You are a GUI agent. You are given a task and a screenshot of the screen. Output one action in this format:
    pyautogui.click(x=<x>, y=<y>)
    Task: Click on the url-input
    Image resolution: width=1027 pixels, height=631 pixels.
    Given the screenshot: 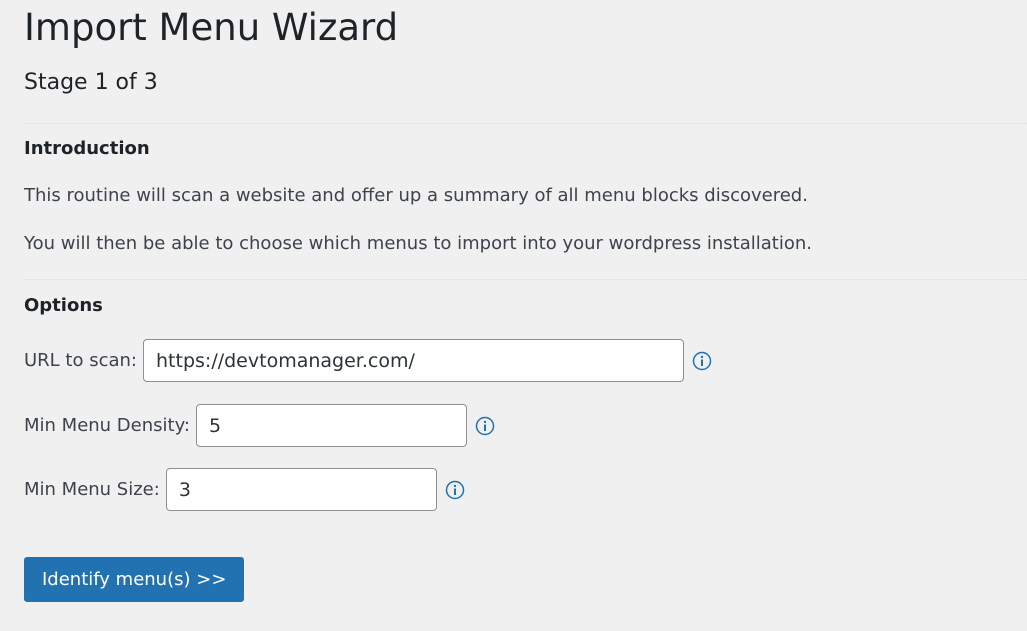 What is the action you would take?
    pyautogui.click(x=414, y=360)
    